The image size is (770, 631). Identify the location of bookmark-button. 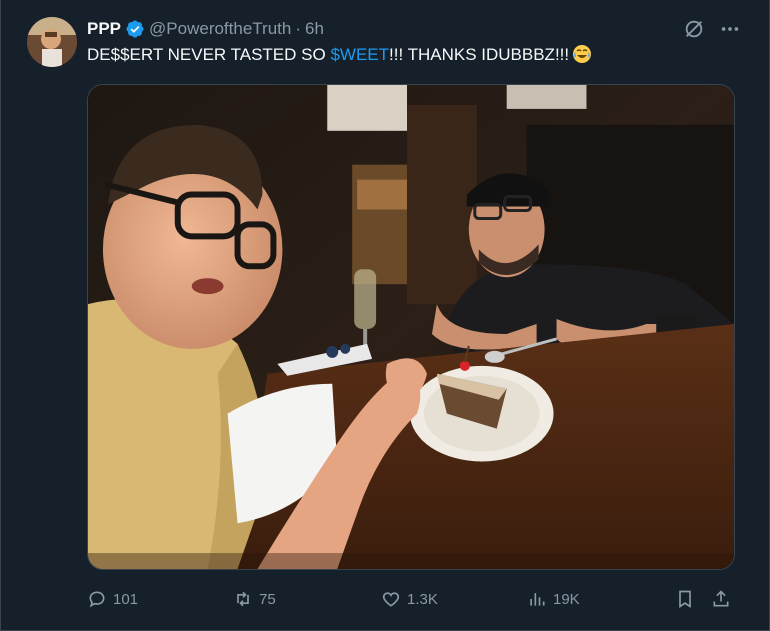
(688, 599).